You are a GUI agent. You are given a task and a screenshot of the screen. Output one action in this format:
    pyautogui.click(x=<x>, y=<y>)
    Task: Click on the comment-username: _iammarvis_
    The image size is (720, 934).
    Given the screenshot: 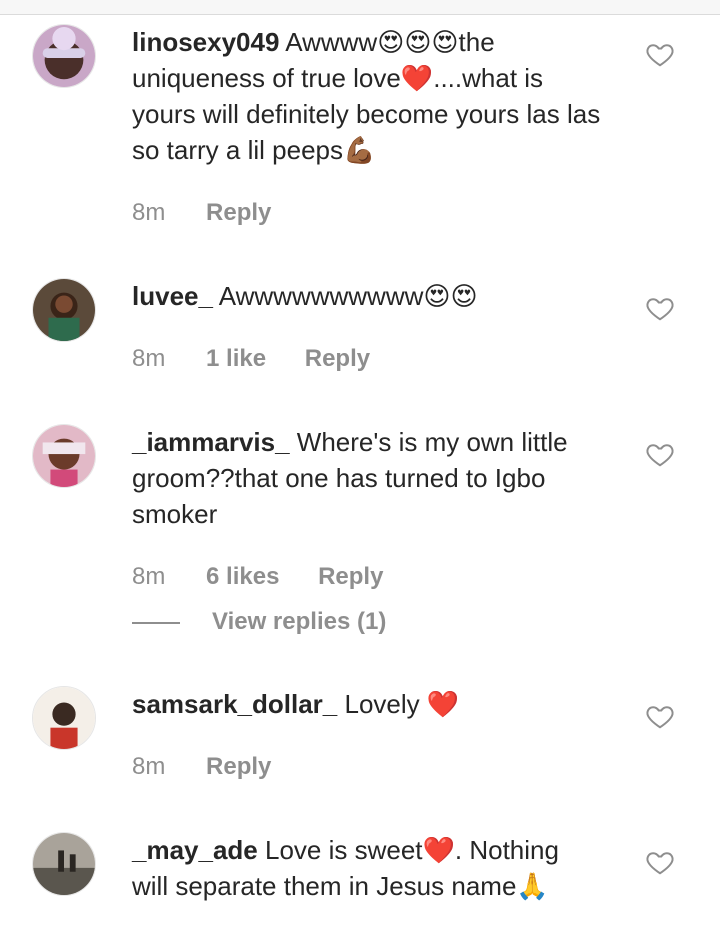 What is the action you would take?
    pyautogui.click(x=211, y=442)
    